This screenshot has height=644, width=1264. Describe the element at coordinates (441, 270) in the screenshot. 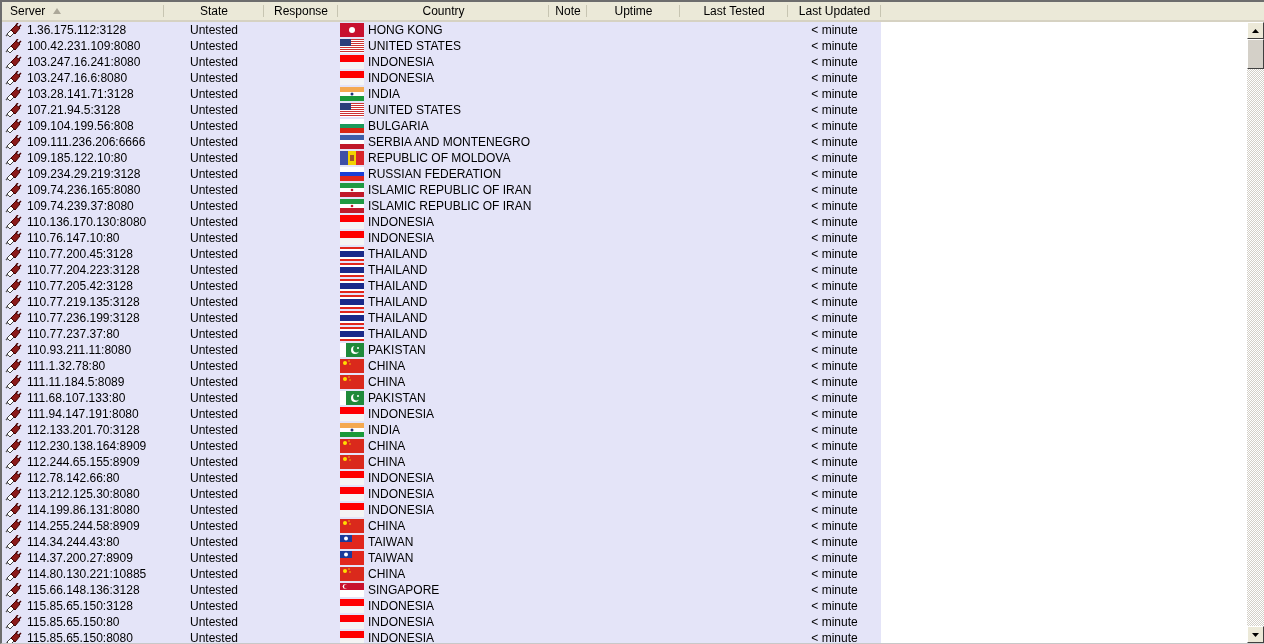

I see `table-row: 110.77.204.223:3128 Untested THAILAND < minute` at that location.